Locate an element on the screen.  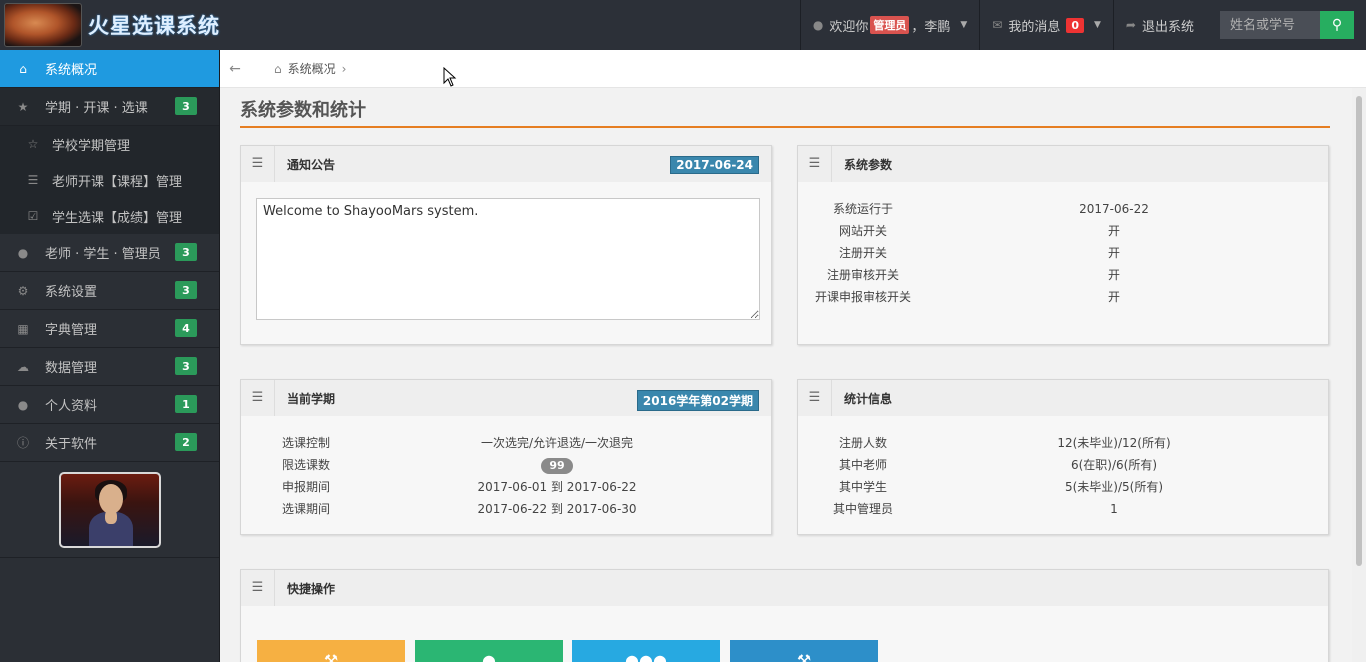
brand: 火星选课系统 is located at coordinates (110, 25).